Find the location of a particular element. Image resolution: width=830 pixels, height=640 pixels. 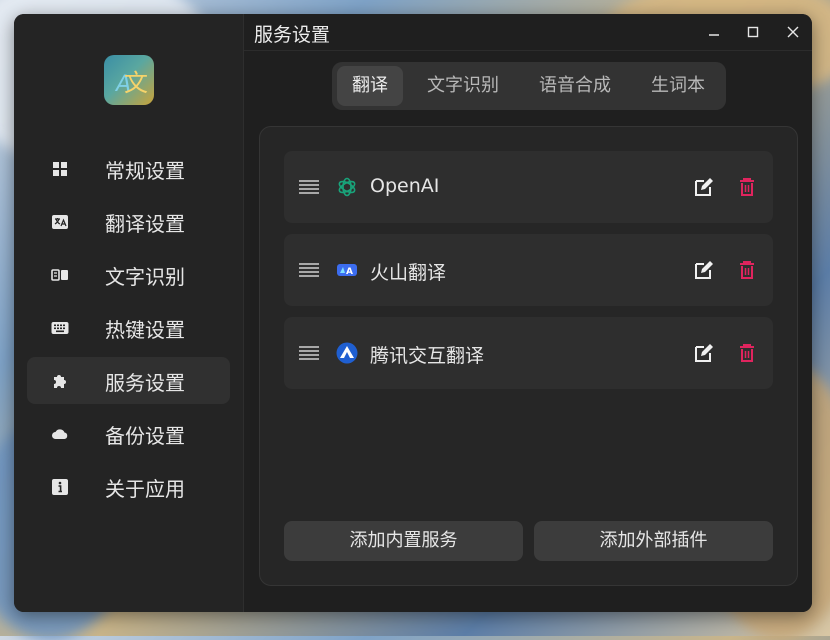

service-tabs: 翻译 文字识别 语音合成 生词本 is located at coordinates (529, 86).